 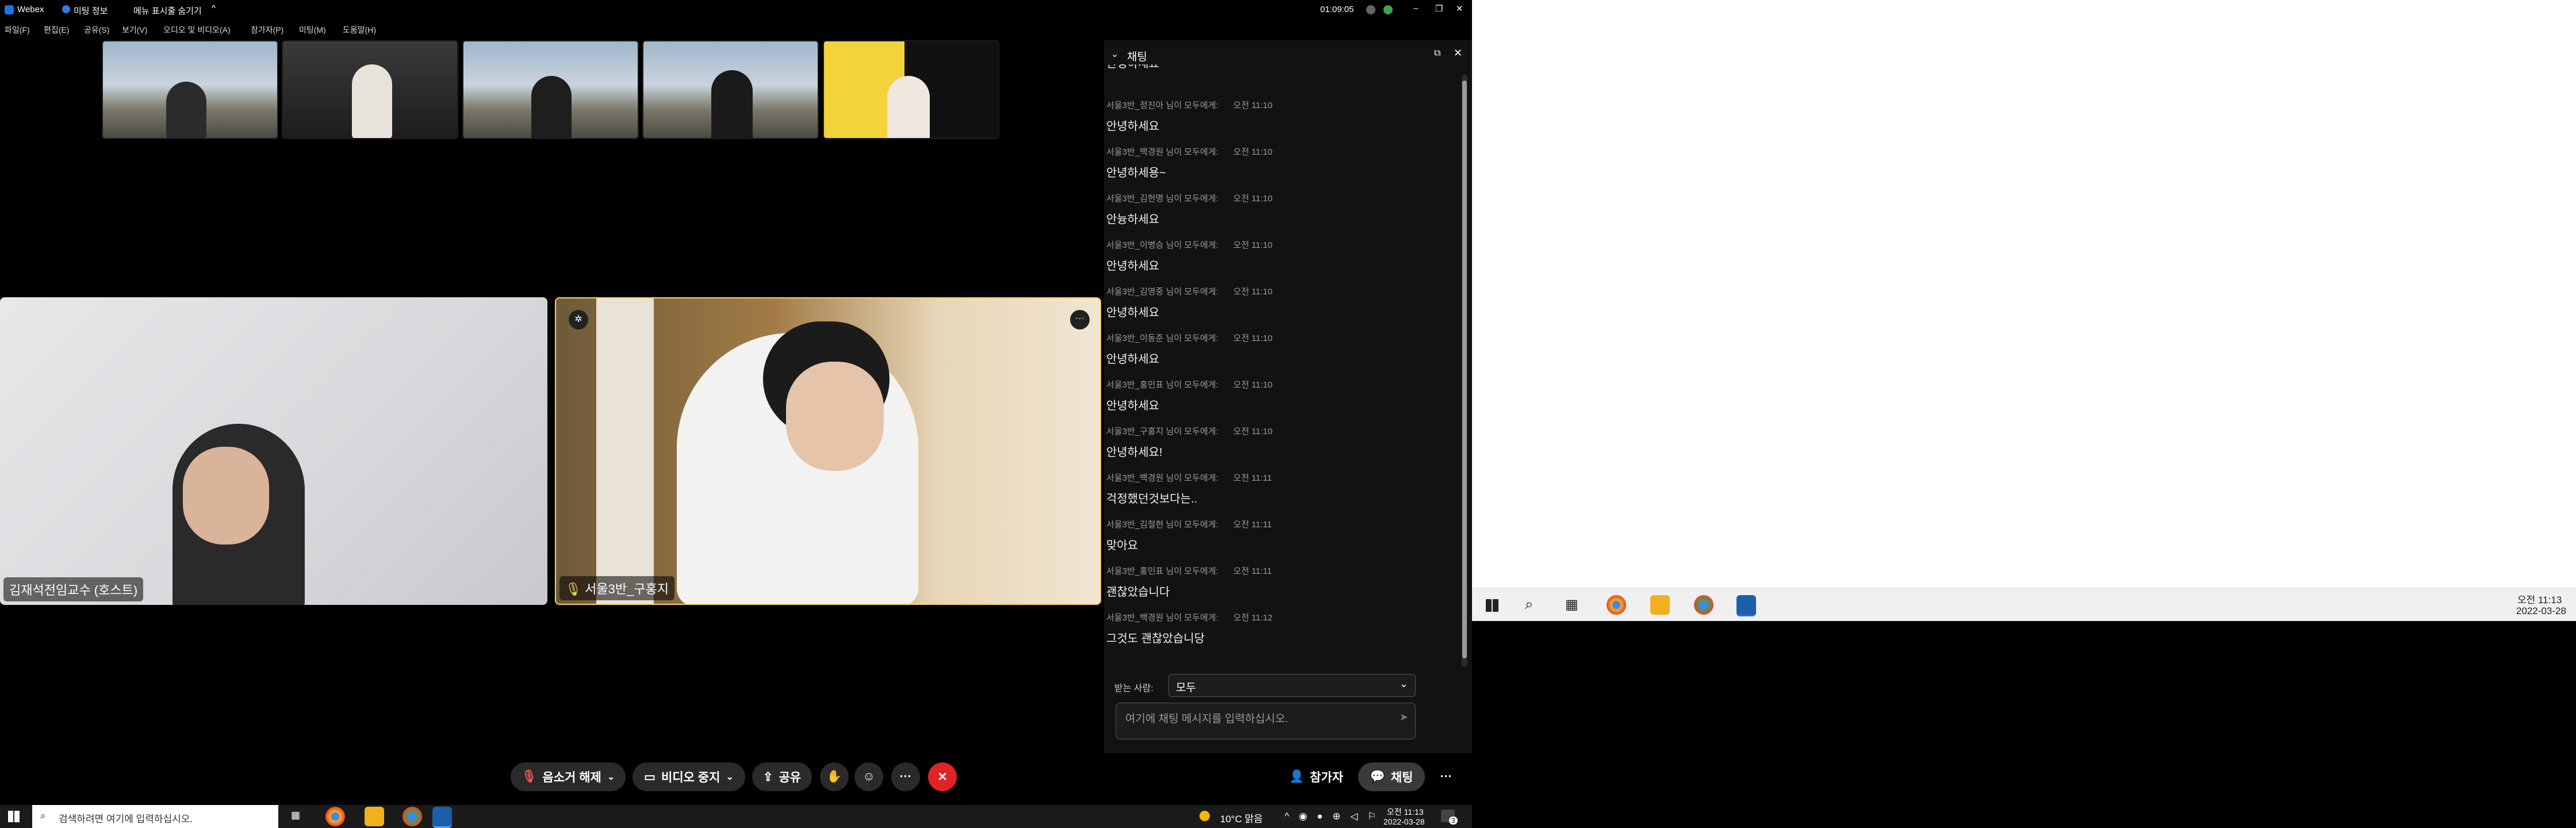 I want to click on chat-sender: 서울3반_김현명 님이 모두에게:, so click(x=1162, y=199).